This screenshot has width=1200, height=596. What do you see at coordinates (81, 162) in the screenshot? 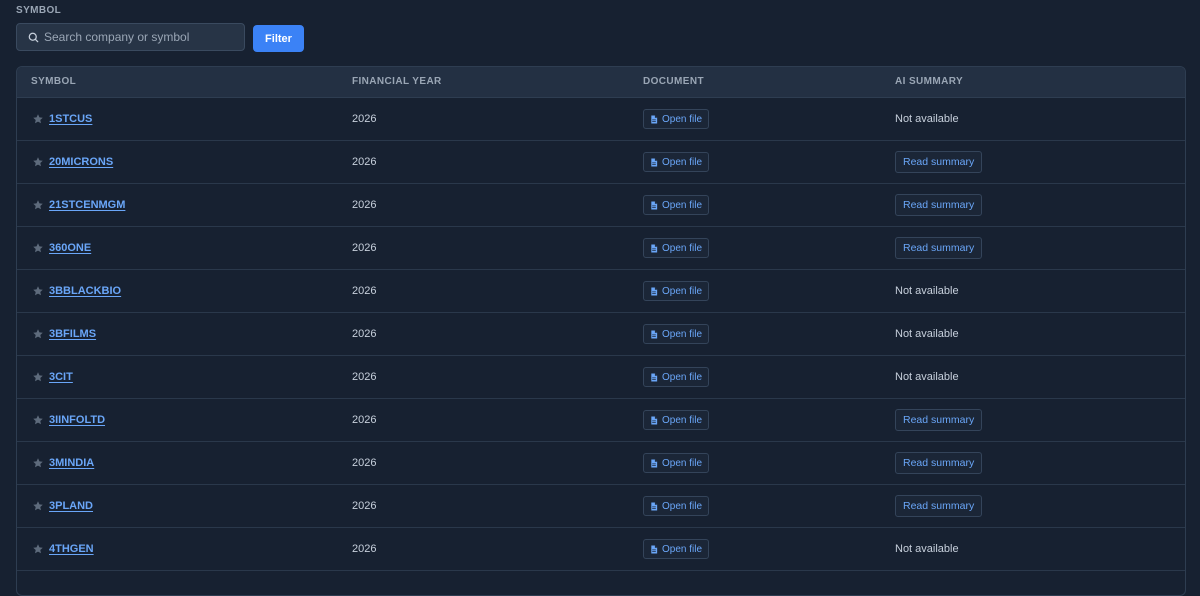
I see `symbol-link: 20MICRONS` at bounding box center [81, 162].